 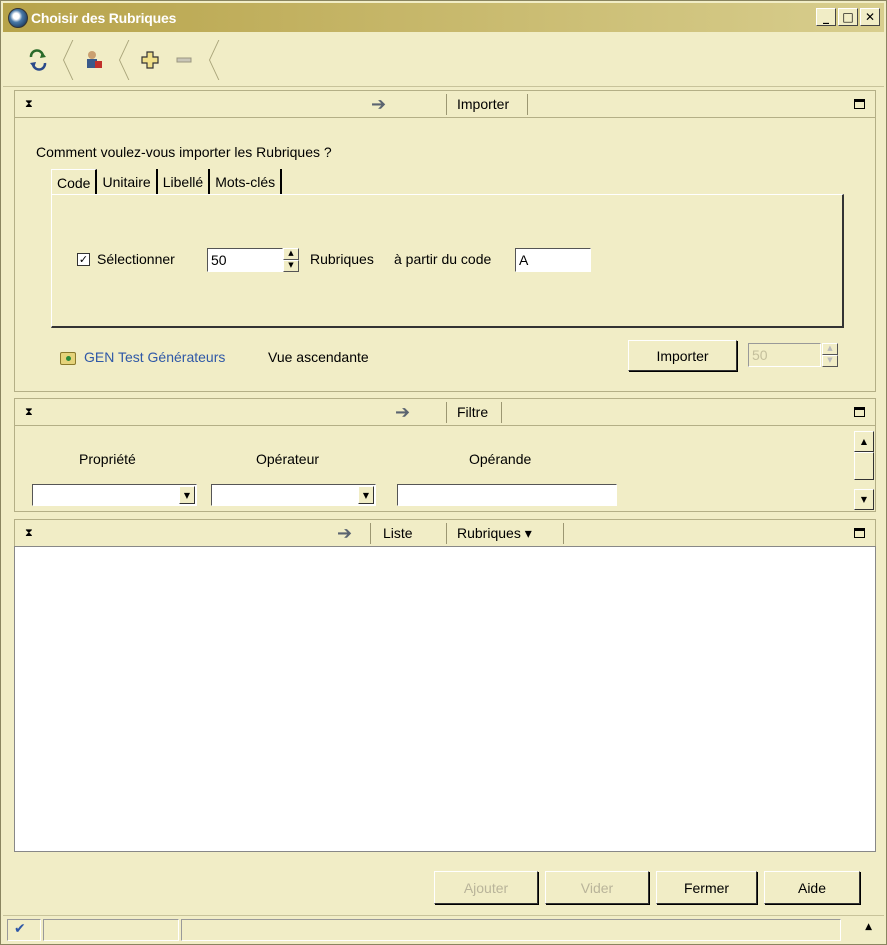 What do you see at coordinates (445, 104) in the screenshot?
I see `import-section-header: ⧗ ➔ Importer` at bounding box center [445, 104].